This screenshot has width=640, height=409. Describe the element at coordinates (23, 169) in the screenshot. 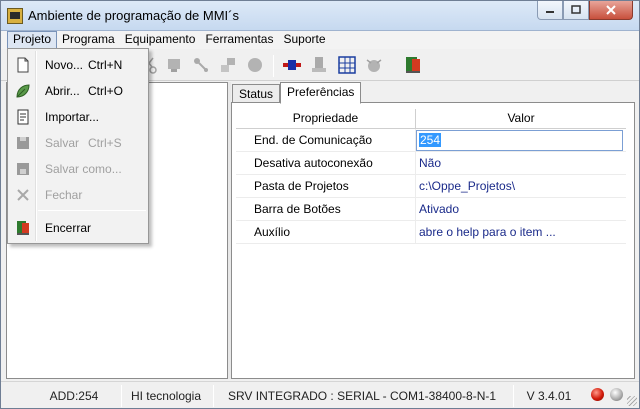

I see `save-as-icon` at that location.